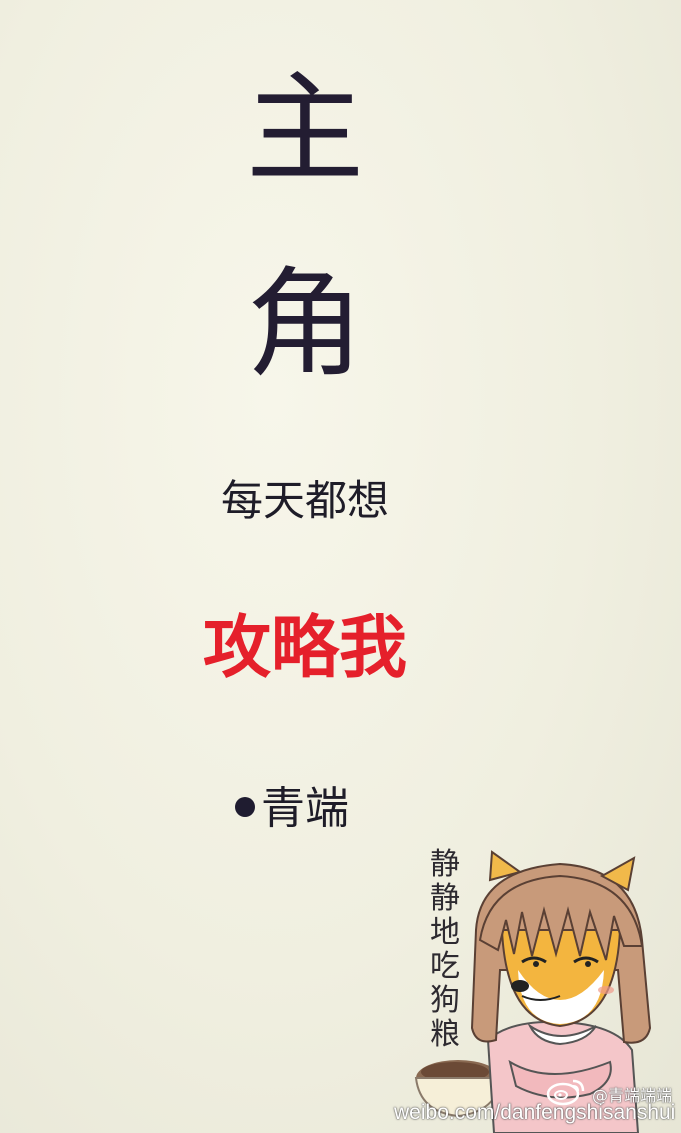 This screenshot has height=1133, width=681. Describe the element at coordinates (304, 500) in the screenshot. I see `subtitle-line-1: 每天都想` at that location.